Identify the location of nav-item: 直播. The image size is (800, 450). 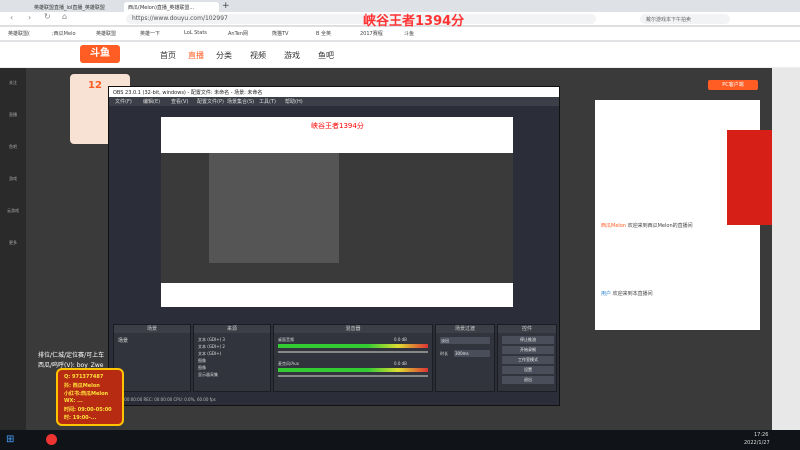
(196, 55).